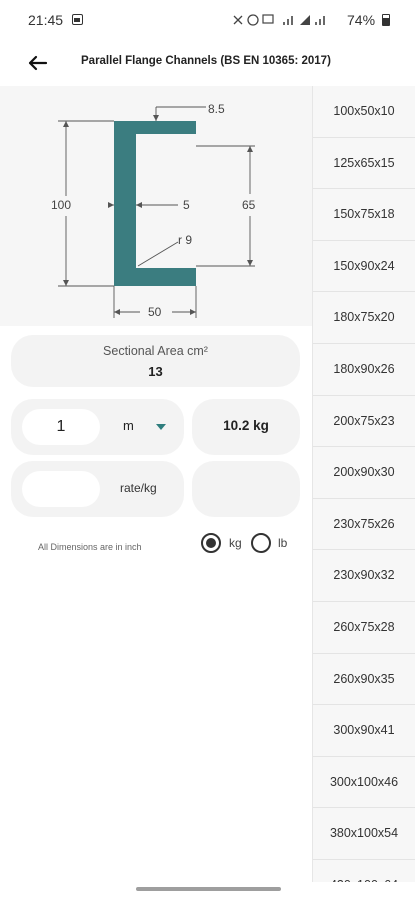 The height and width of the screenshot is (900, 415). I want to click on size-item: 125x65x15, so click(364, 164).